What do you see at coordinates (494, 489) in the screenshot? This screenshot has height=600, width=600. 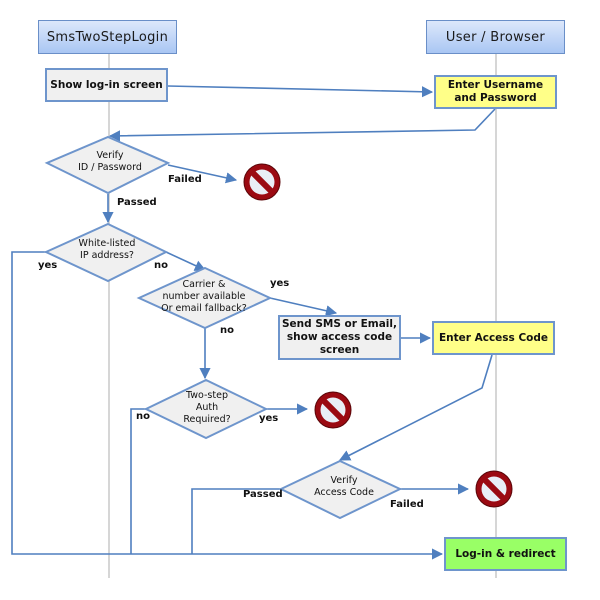 I see `stop-icon-verify-code` at bounding box center [494, 489].